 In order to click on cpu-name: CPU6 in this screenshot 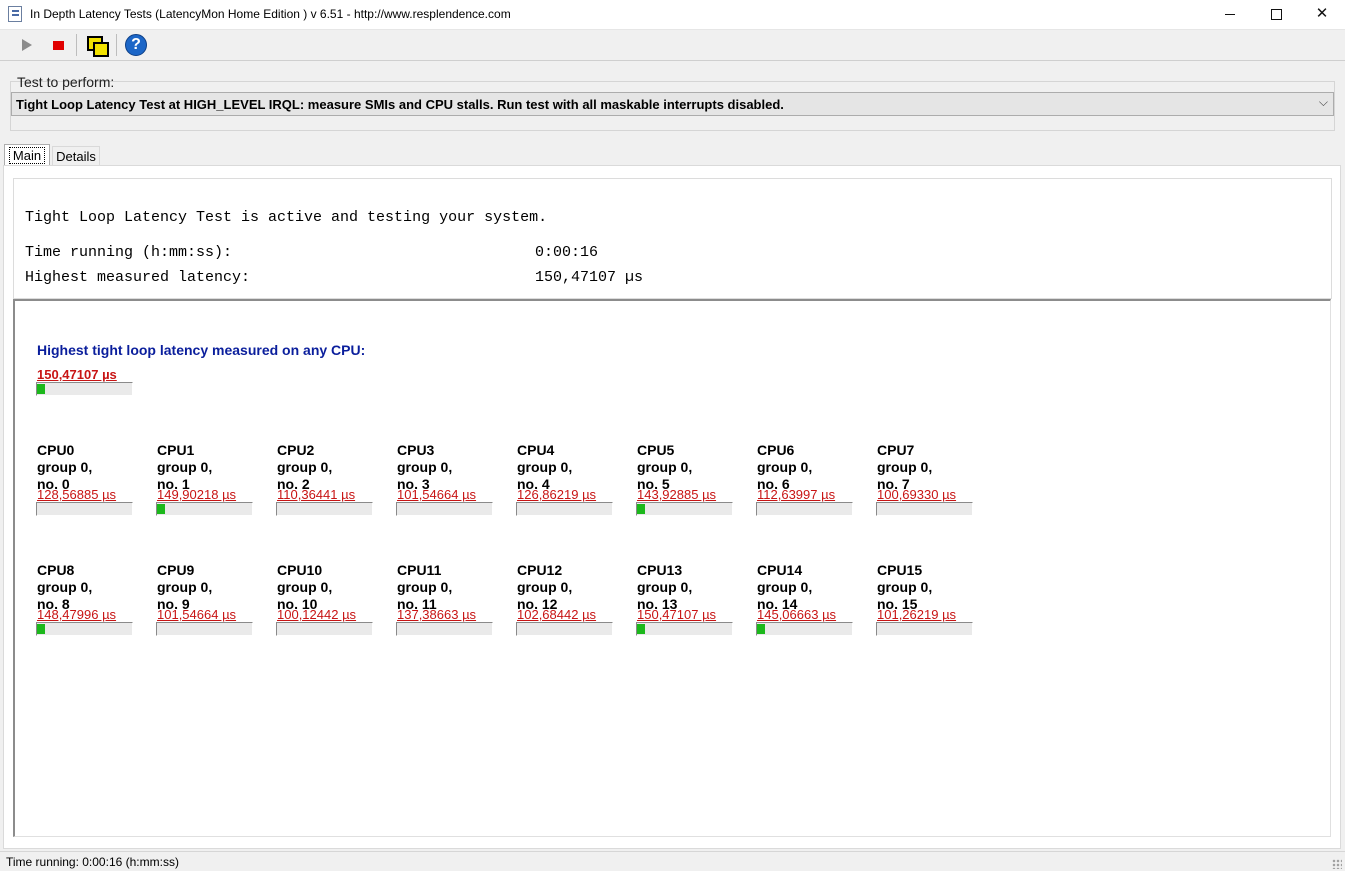, I will do `click(776, 450)`.